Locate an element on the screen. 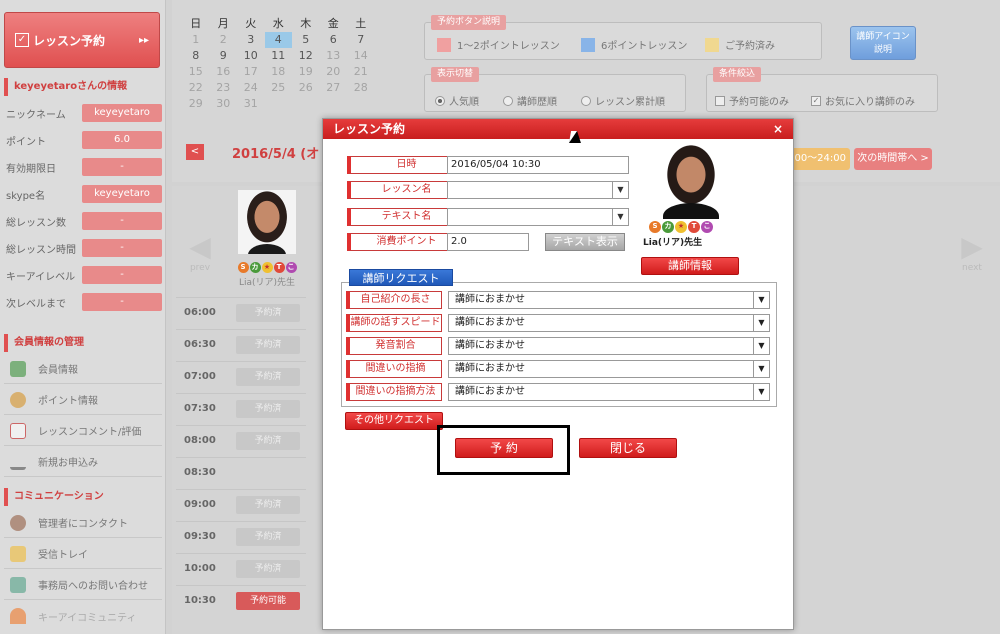  menu-inbox: 受信トレイ is located at coordinates (83, 554).